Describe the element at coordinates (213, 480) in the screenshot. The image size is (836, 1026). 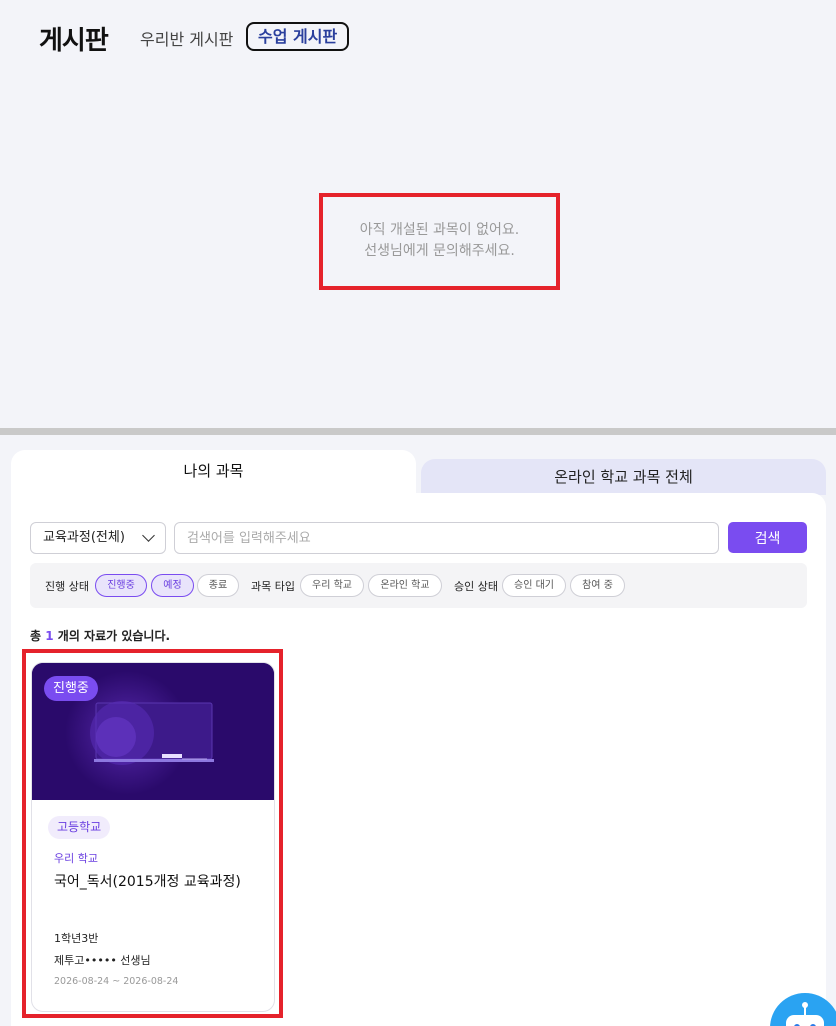
I see `tab-my-courses: 나의 과목` at that location.